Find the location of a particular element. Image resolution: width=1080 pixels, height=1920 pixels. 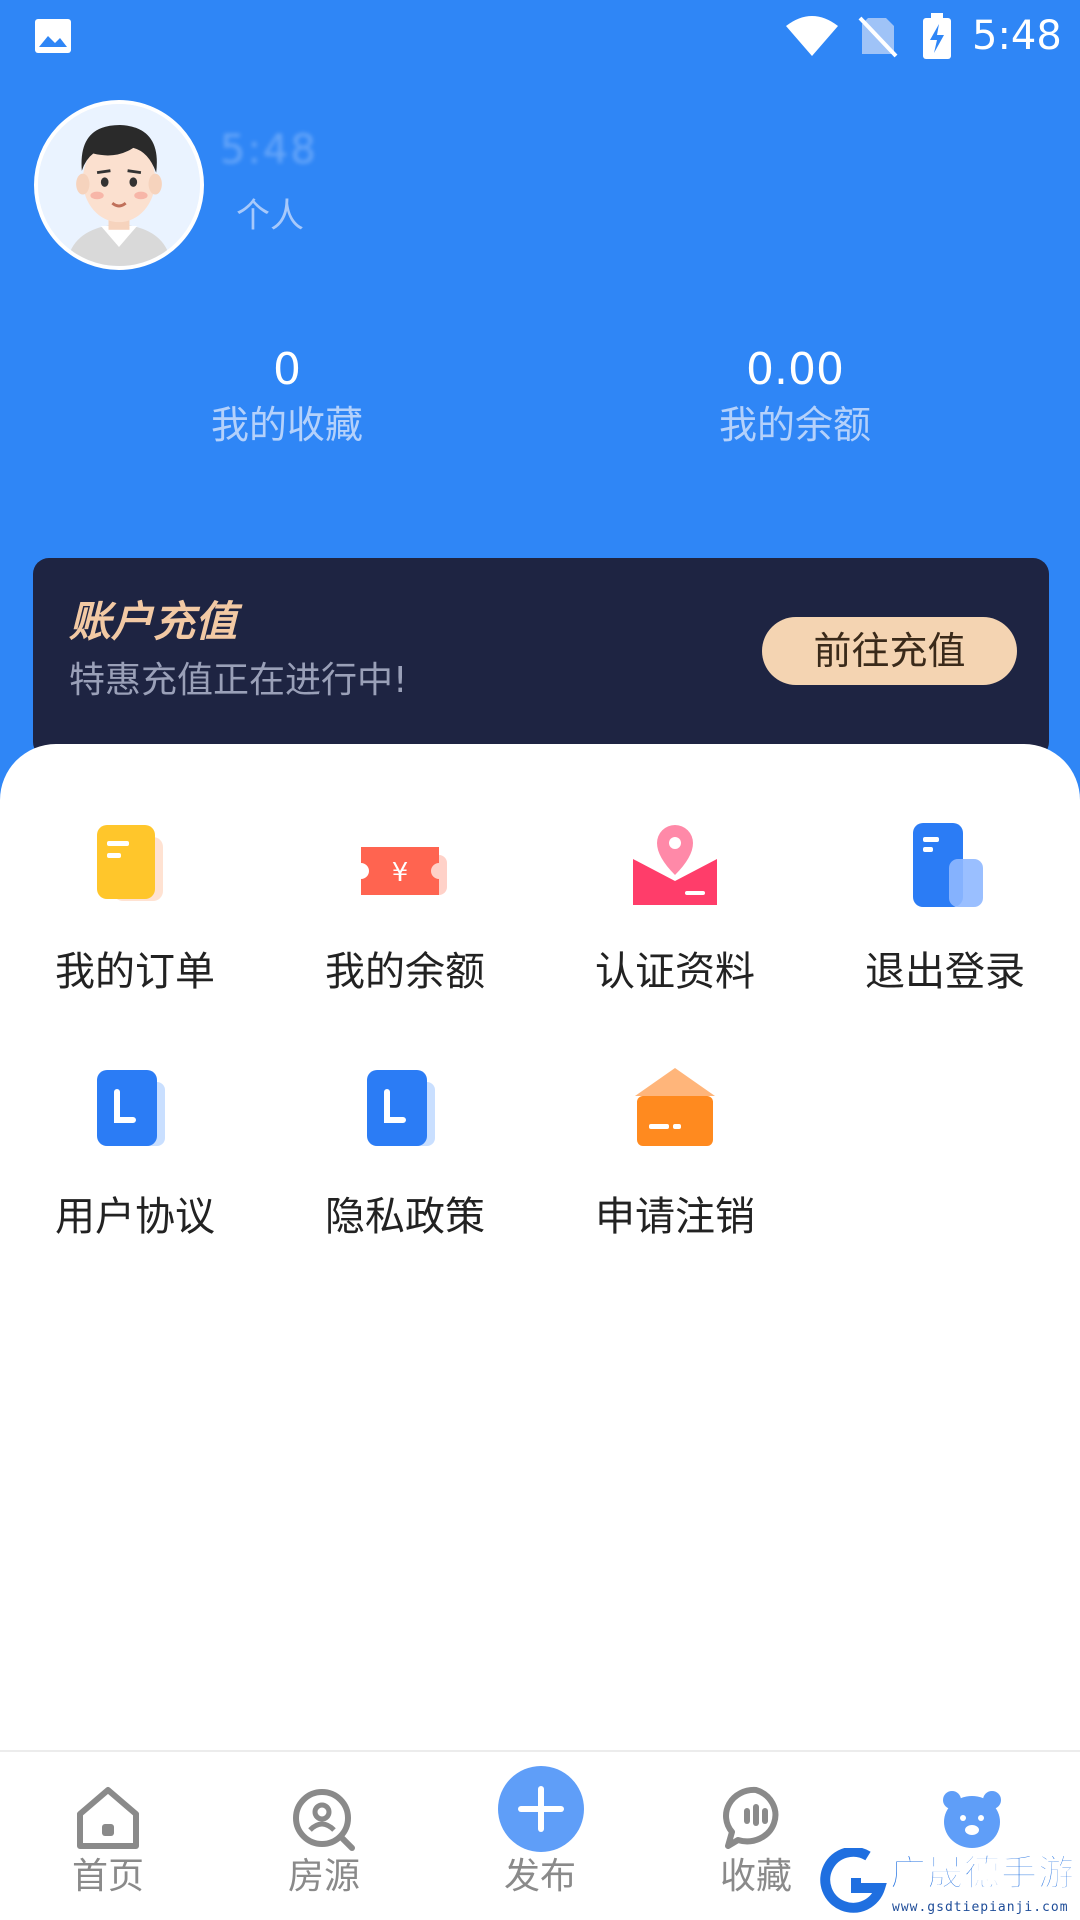

home-icon is located at coordinates (108, 1818).